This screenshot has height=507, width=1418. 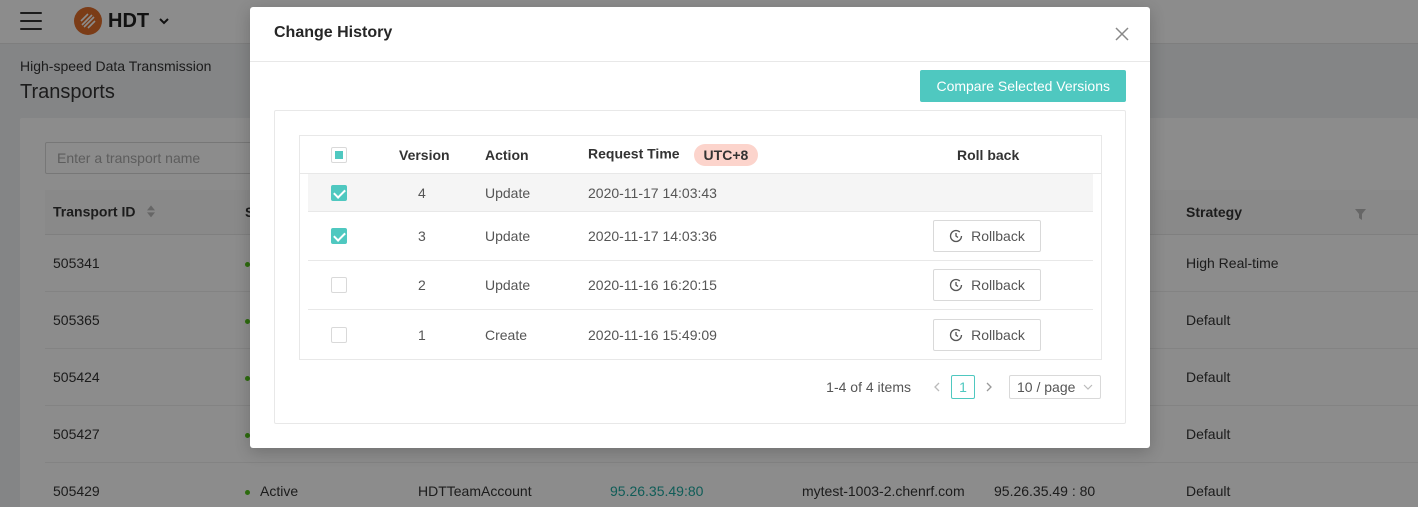 I want to click on select-all-checkbox, so click(x=339, y=154).